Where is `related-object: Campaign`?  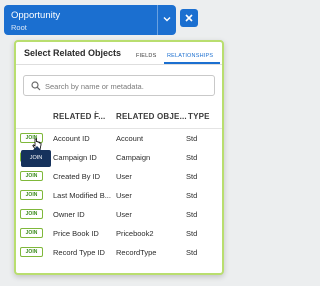
related-object: Campaign is located at coordinates (133, 157).